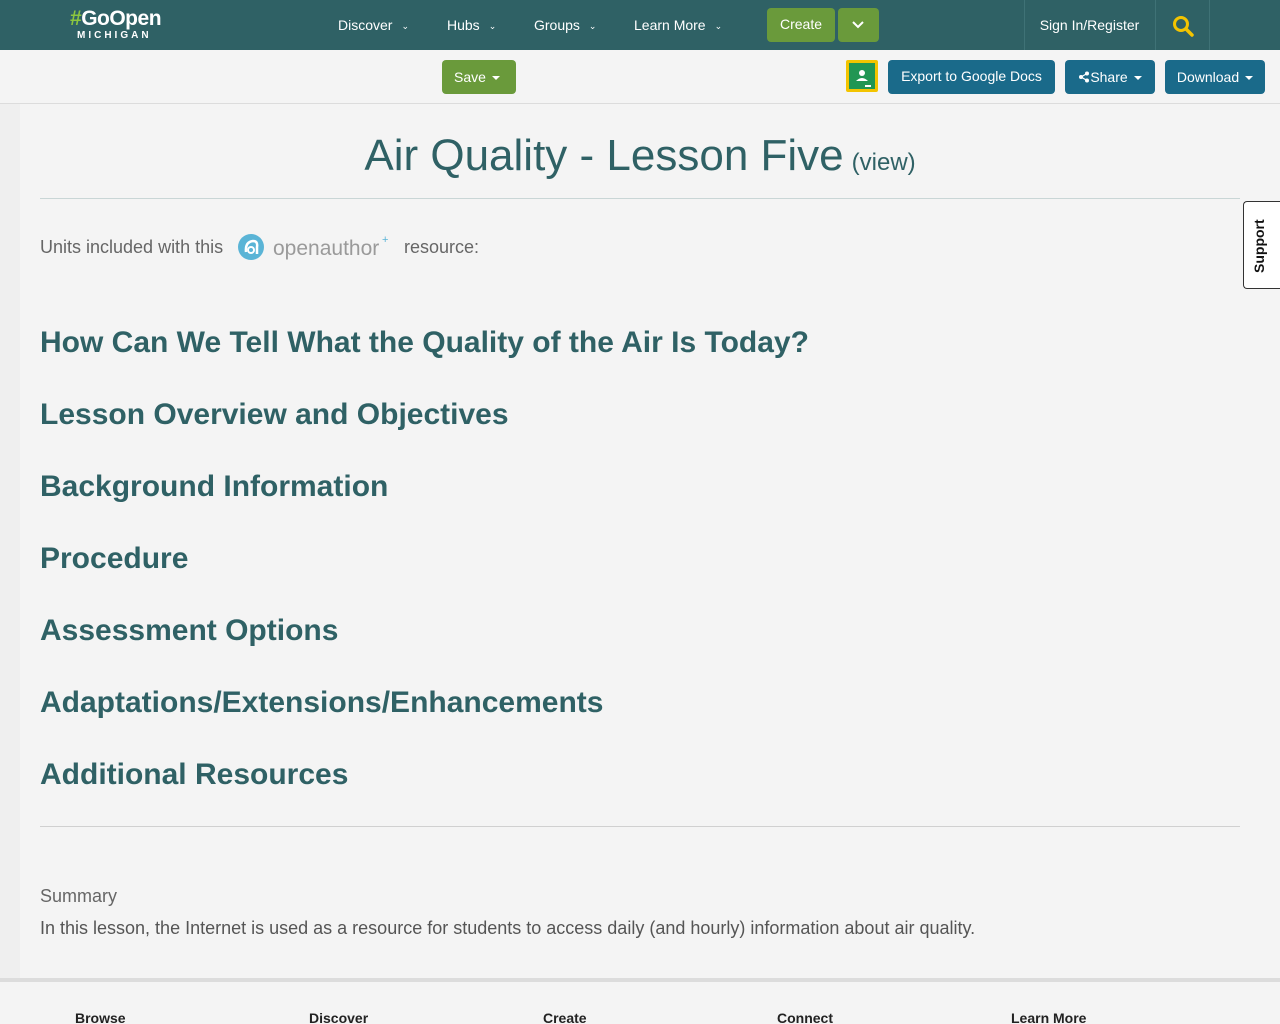  I want to click on footer-heading-discover: Discover, so click(339, 1017).